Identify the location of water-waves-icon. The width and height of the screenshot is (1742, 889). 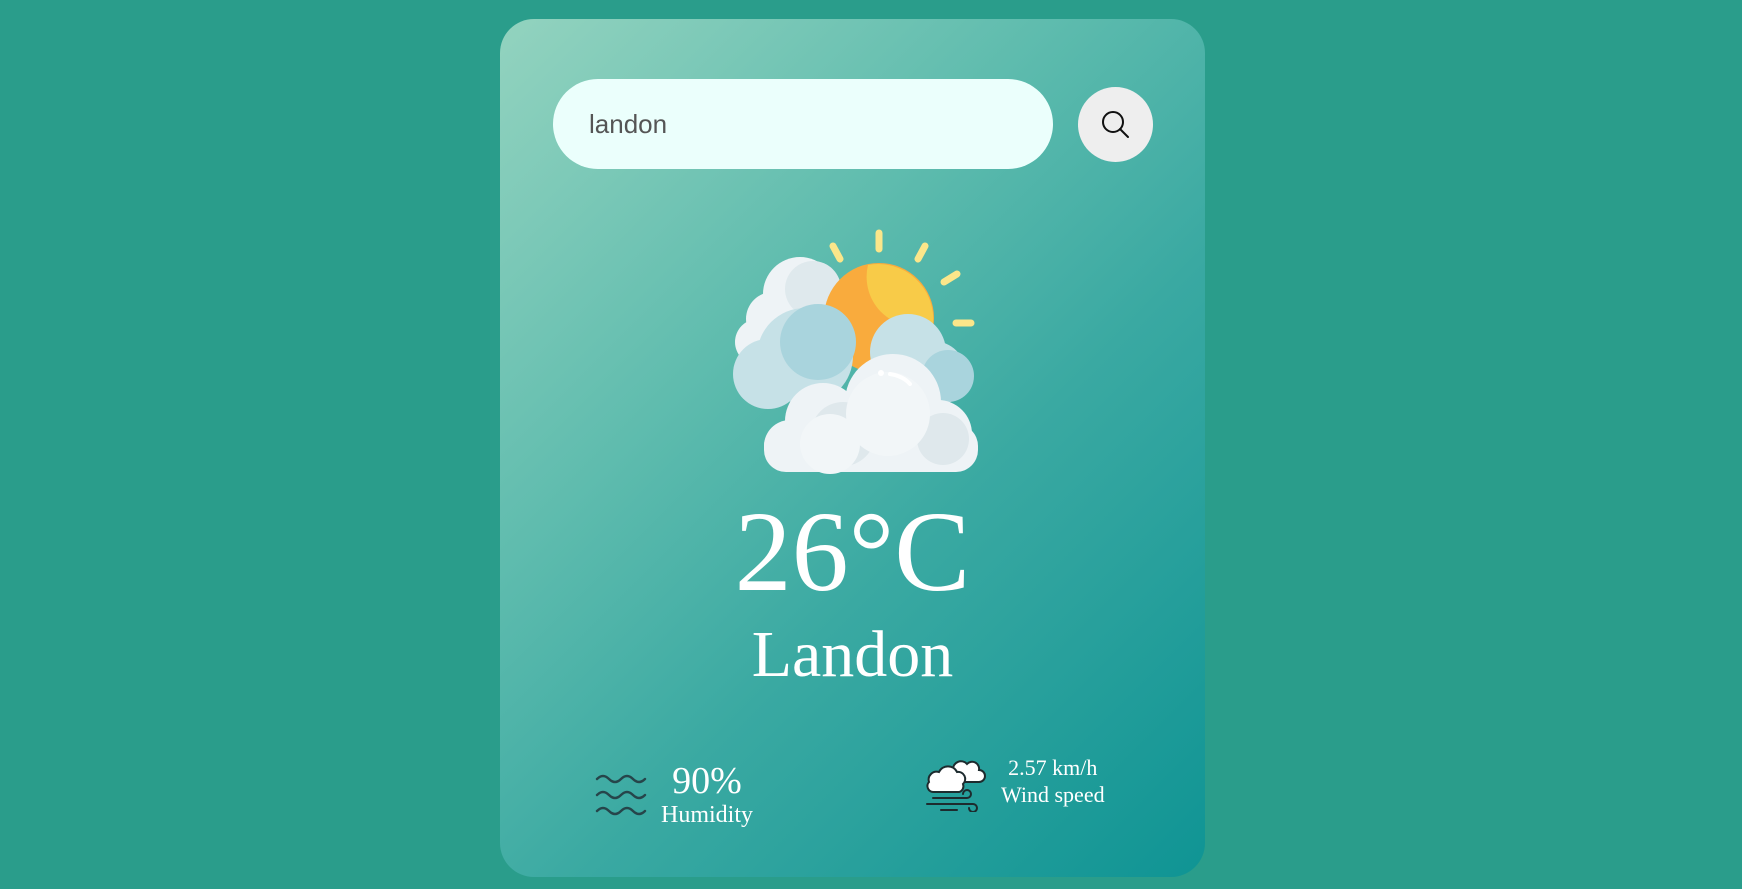
(621, 795).